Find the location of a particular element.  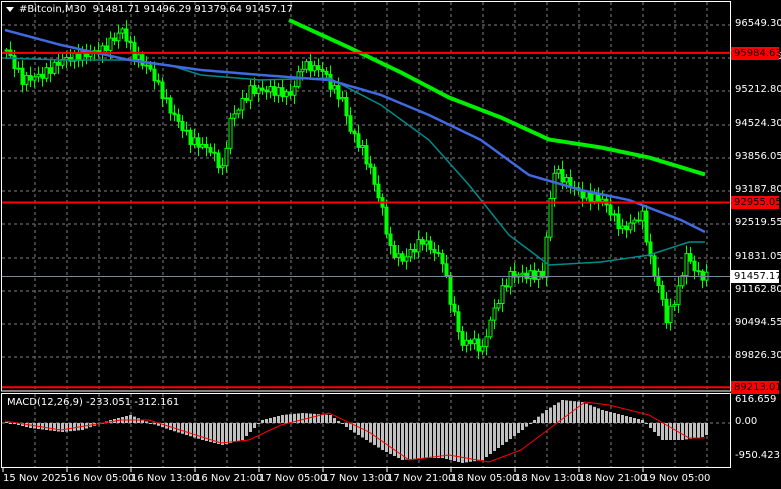

dropdown-triangle-icon is located at coordinates (10, 9).